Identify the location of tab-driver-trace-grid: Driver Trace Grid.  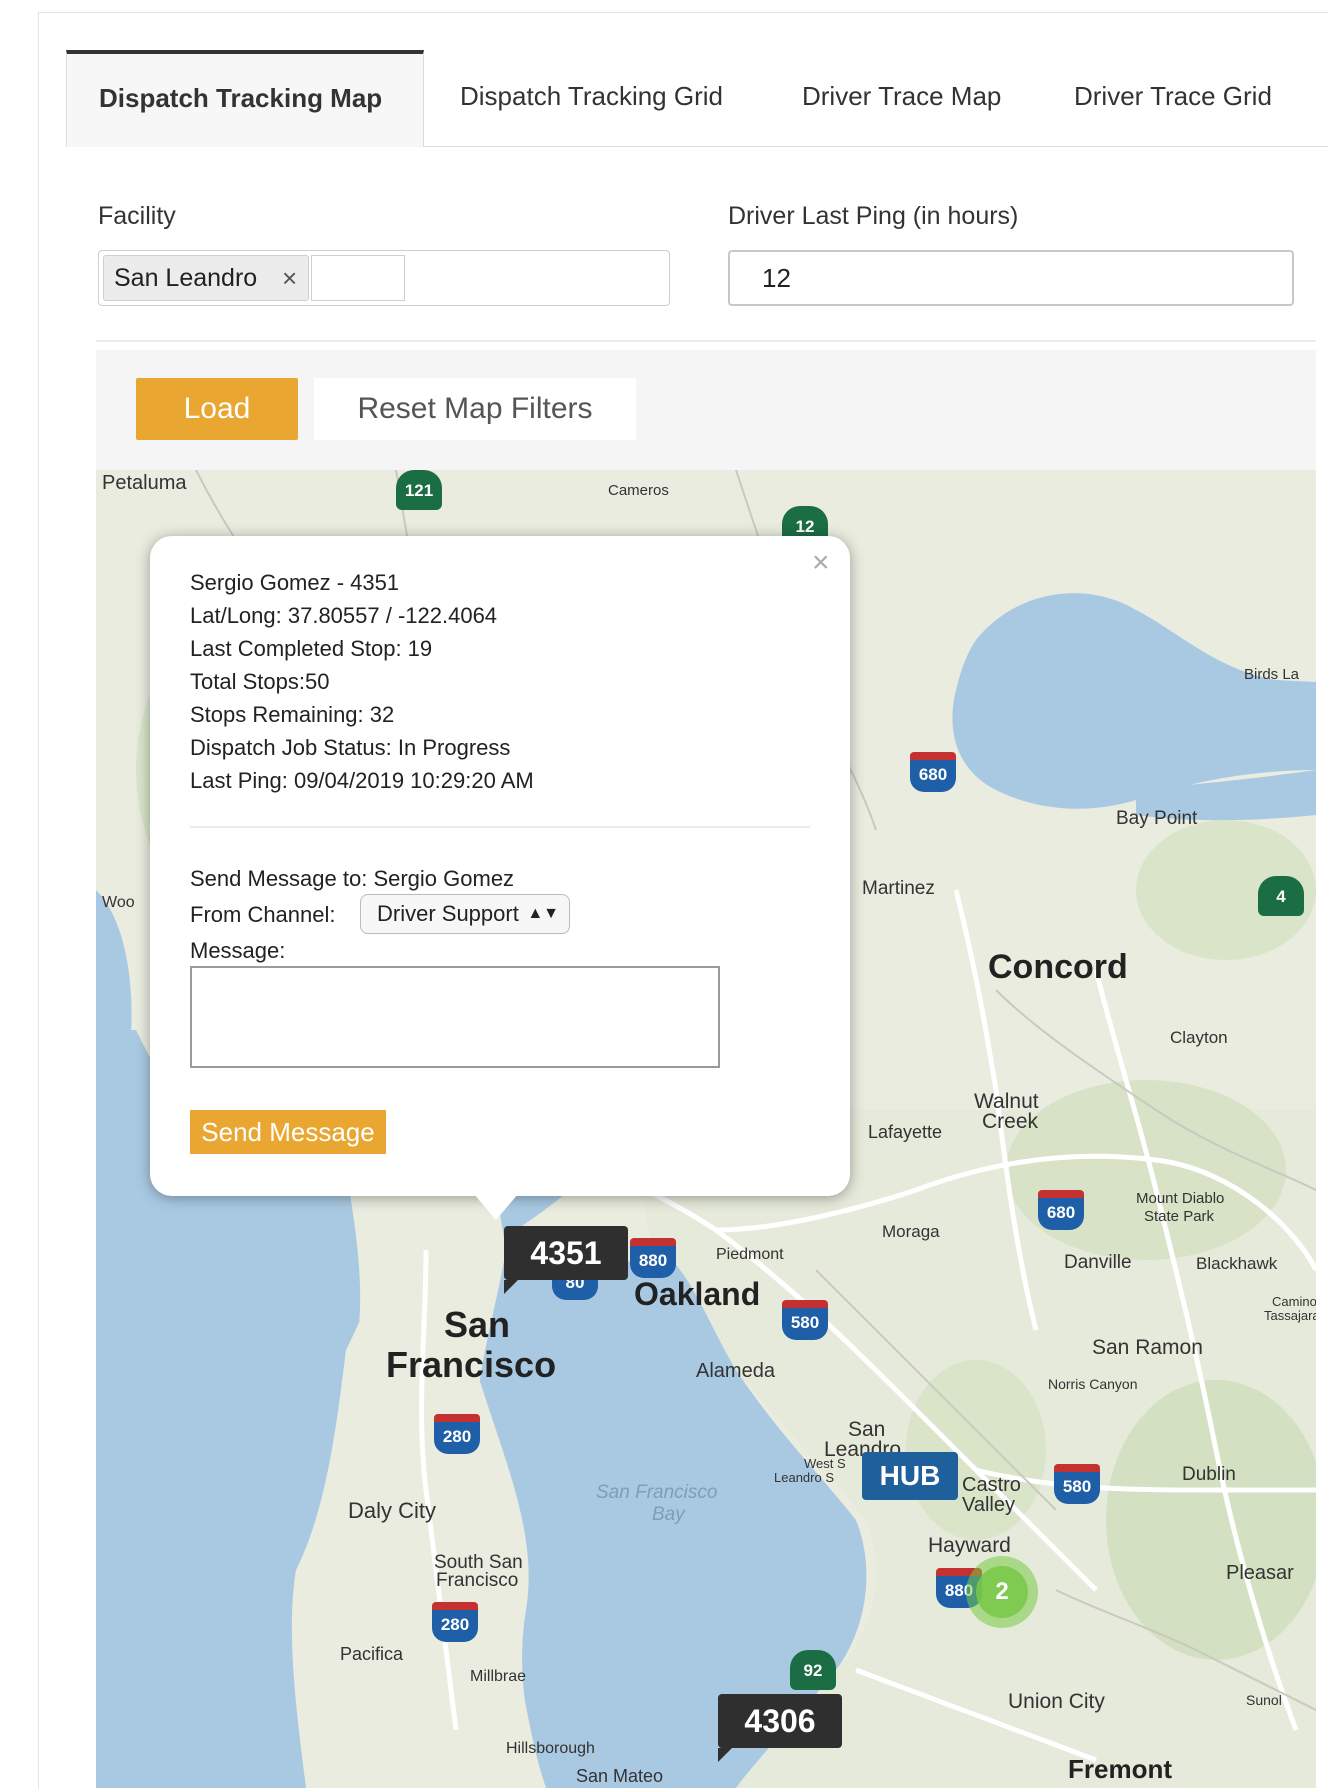
(1173, 98).